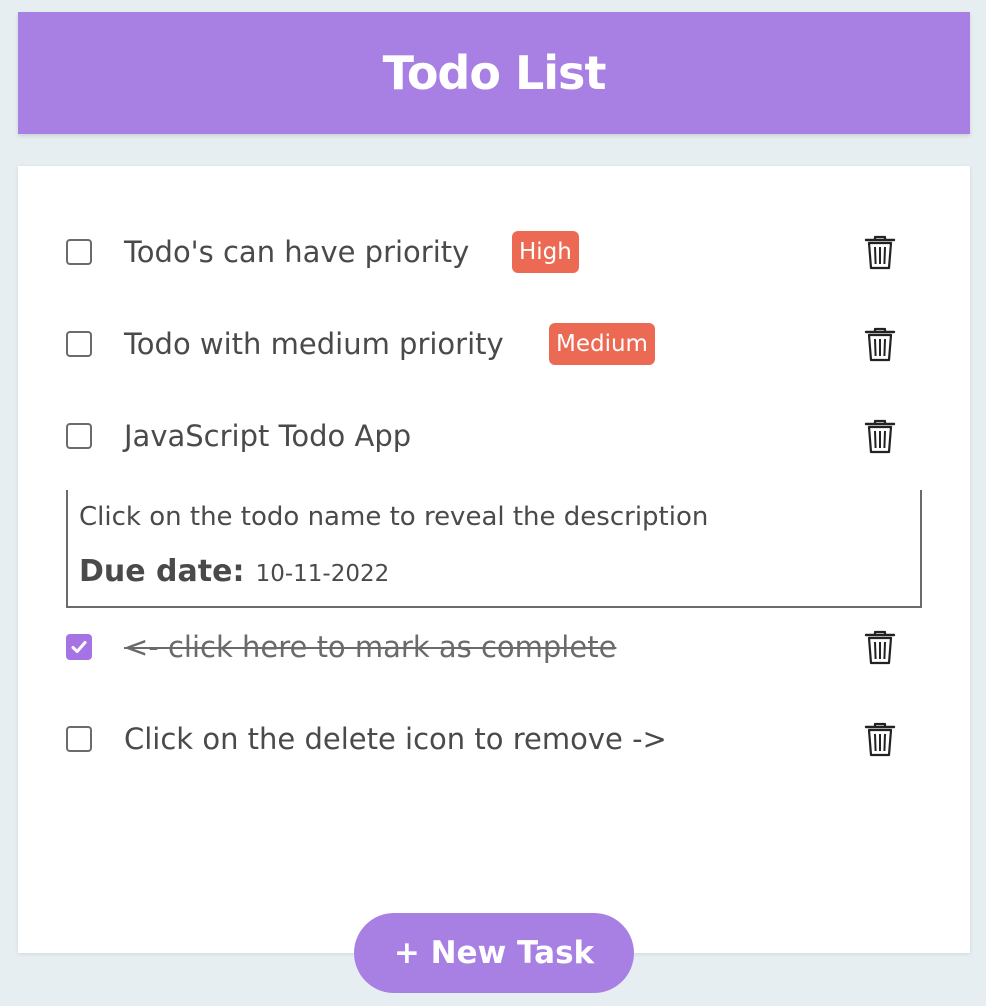 This screenshot has height=1006, width=986. What do you see at coordinates (494, 953) in the screenshot?
I see `new-task-button: + New Task` at bounding box center [494, 953].